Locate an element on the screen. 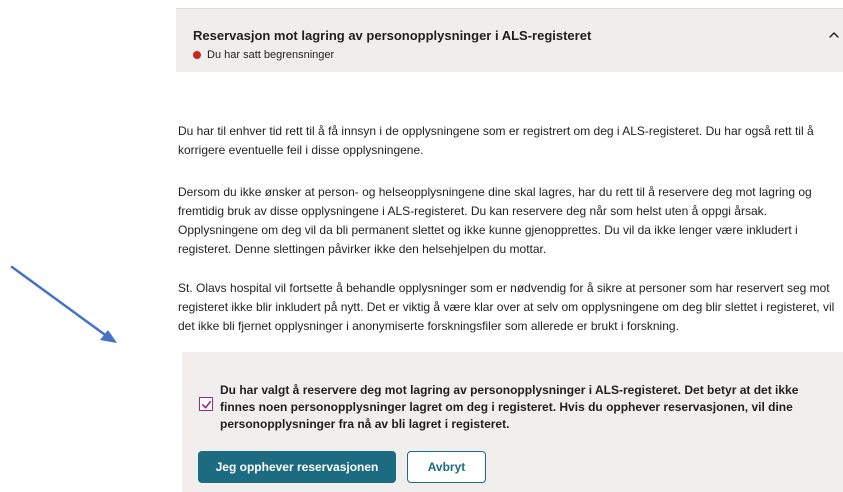 This screenshot has width=843, height=492. revoke-reservation-button: Jeg opphever reservasjonen is located at coordinates (297, 467).